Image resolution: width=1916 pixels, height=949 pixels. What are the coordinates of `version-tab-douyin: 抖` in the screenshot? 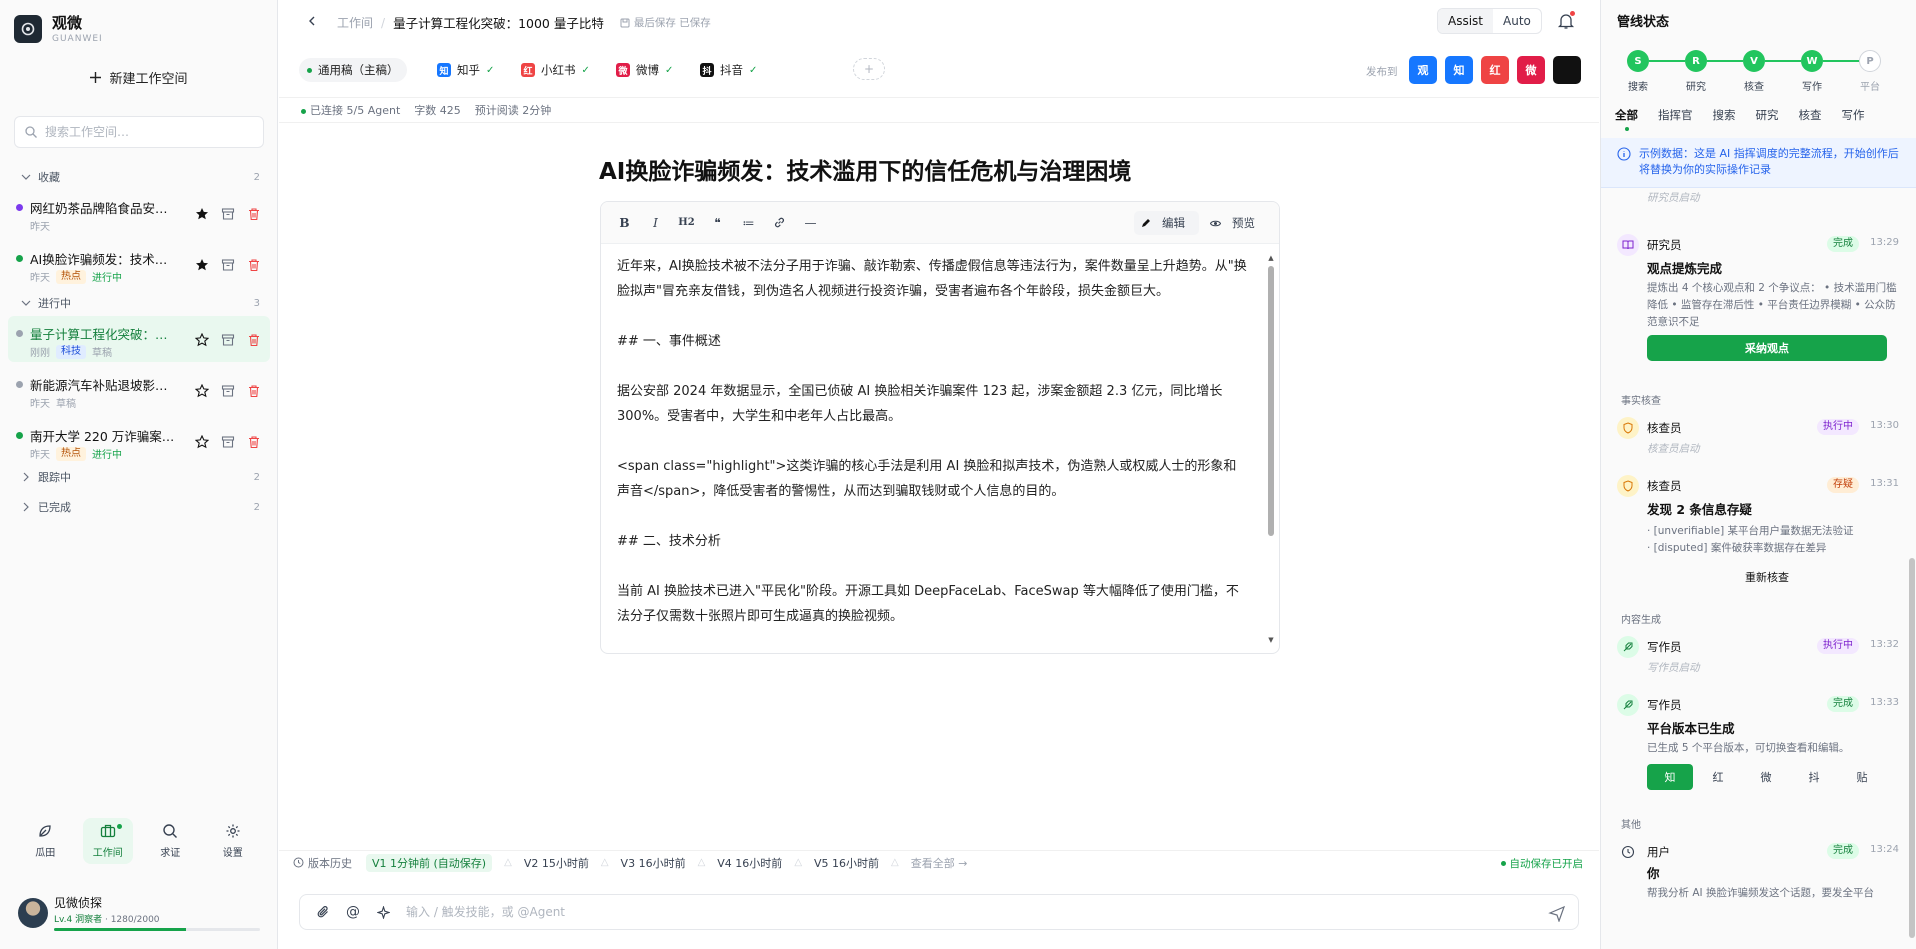 It's located at (1814, 777).